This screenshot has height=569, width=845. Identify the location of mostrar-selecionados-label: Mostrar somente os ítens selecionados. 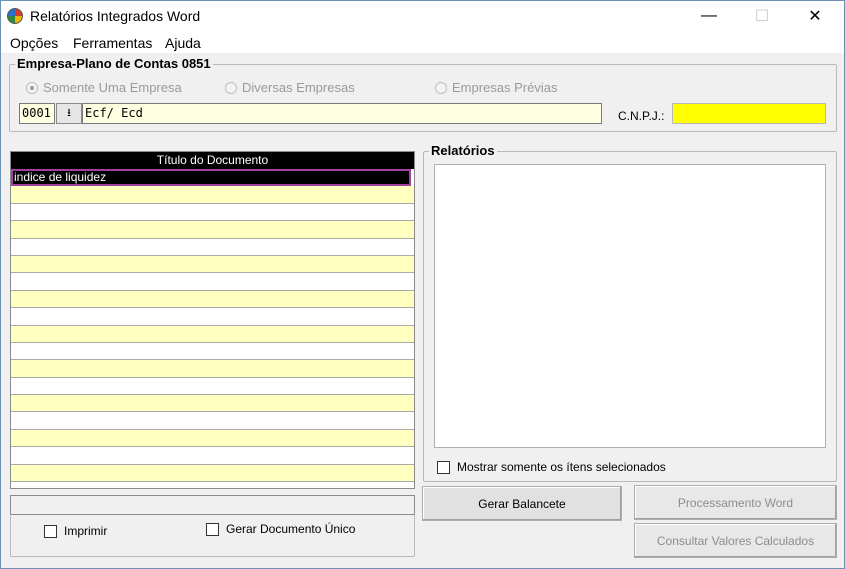
(561, 467).